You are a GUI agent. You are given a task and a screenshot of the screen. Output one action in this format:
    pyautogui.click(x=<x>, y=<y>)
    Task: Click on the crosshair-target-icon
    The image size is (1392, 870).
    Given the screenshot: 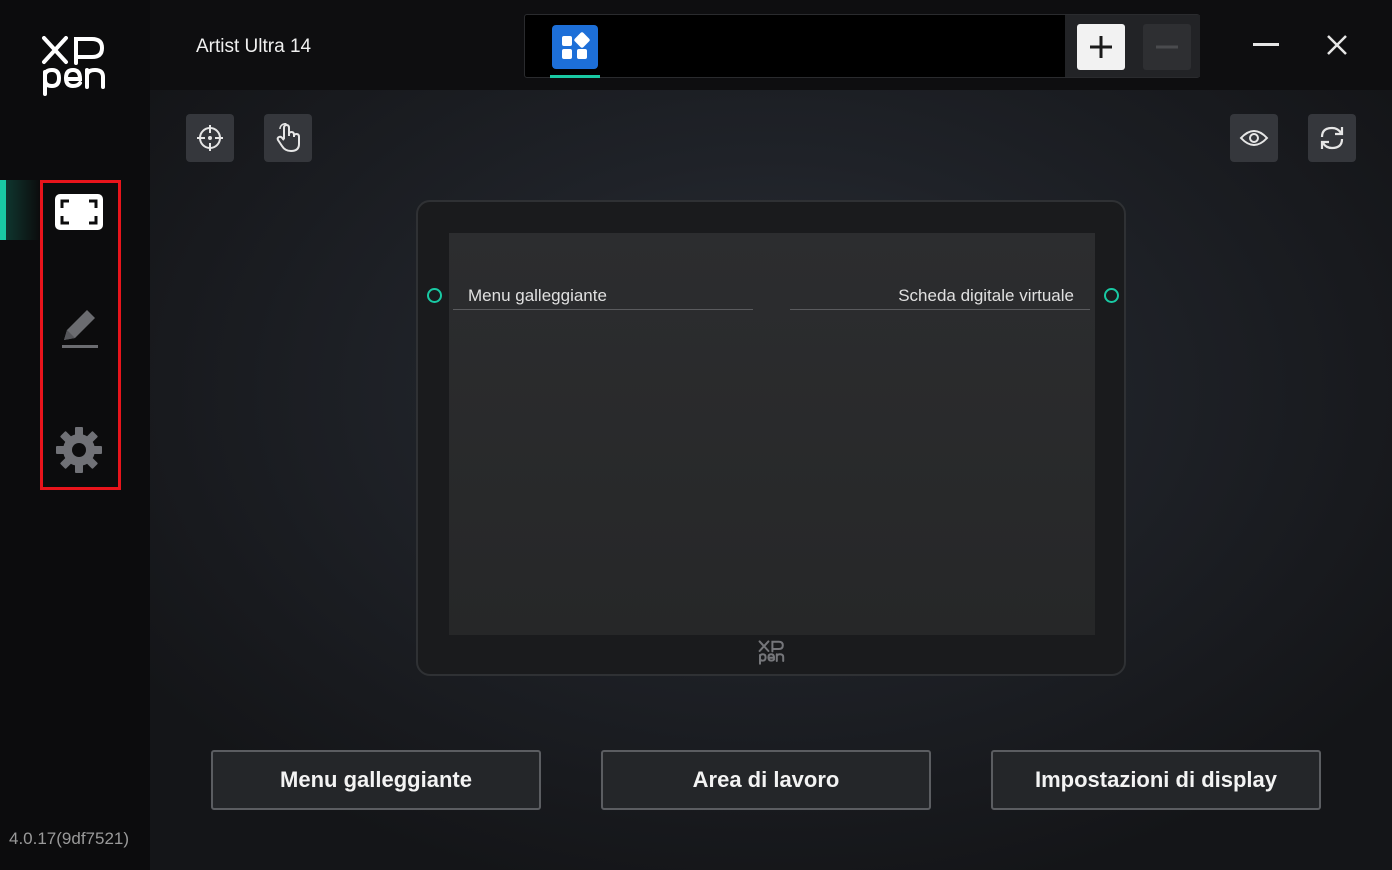 What is the action you would take?
    pyautogui.click(x=210, y=138)
    